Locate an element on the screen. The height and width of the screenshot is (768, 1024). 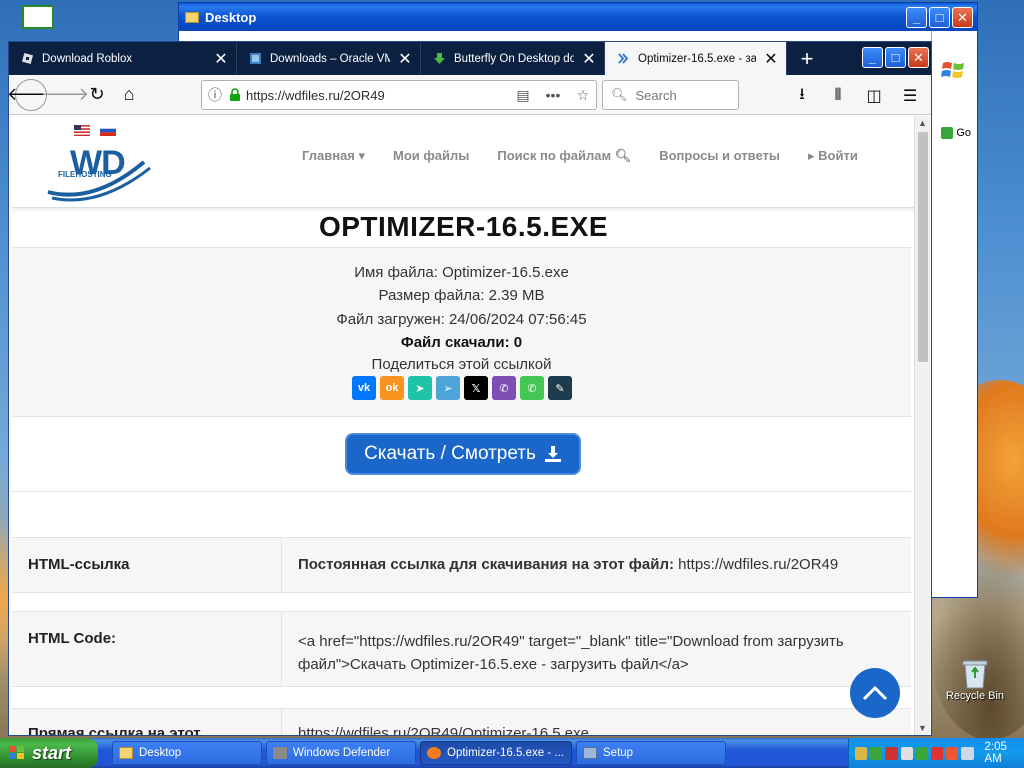
url-bar: ⓘ https://wdfiles.ru/2OR49 ▤ ••• ☆ is located at coordinates (399, 95).